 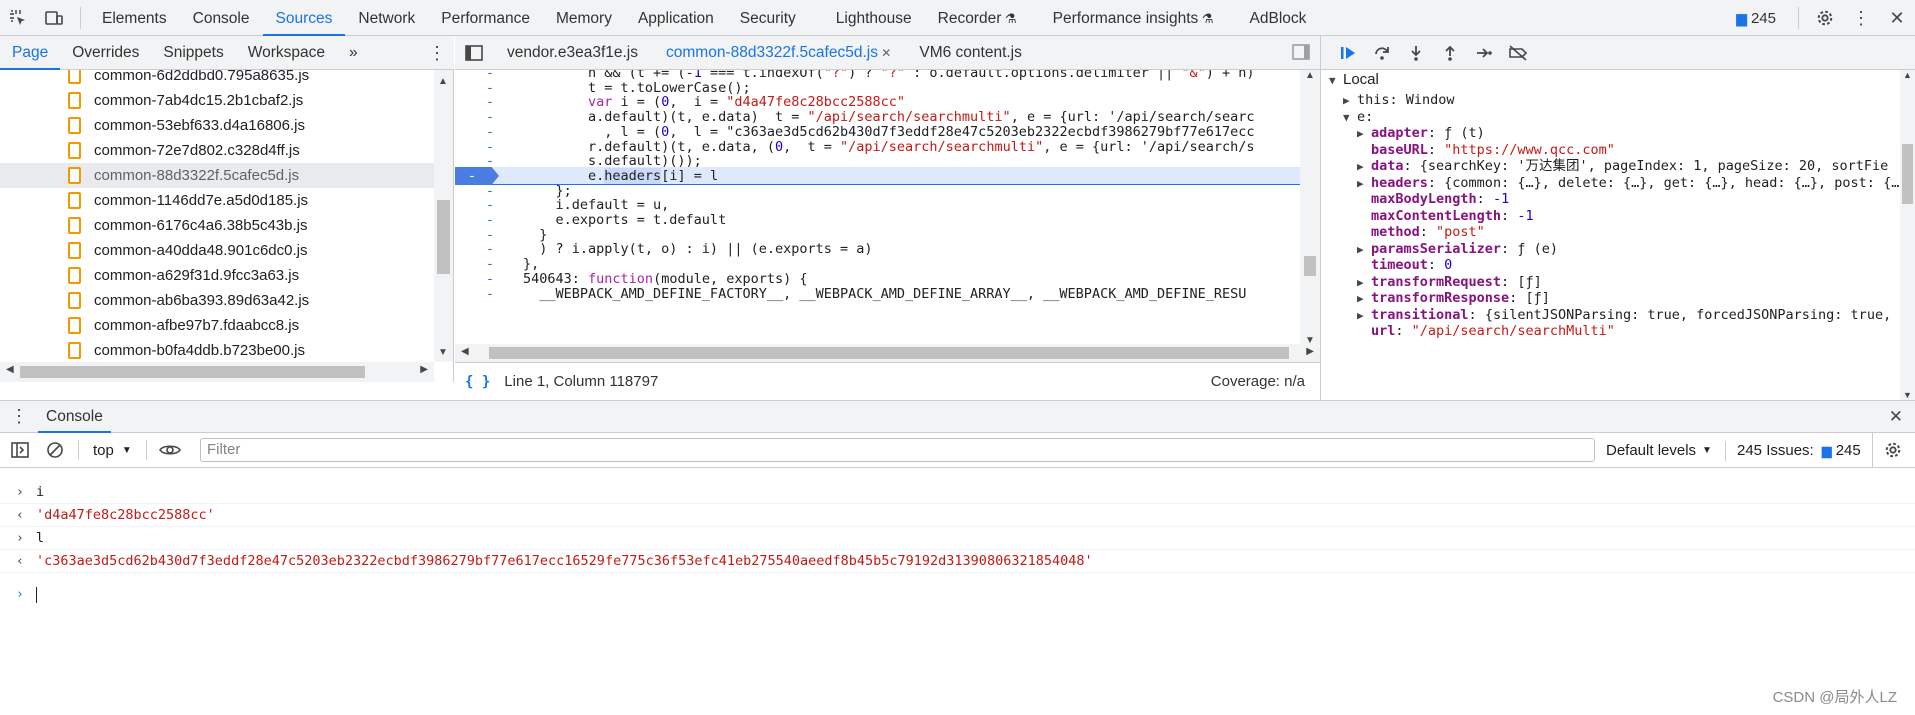 What do you see at coordinates (1258, 381) in the screenshot?
I see `coverage-status: Coverage: n/a` at bounding box center [1258, 381].